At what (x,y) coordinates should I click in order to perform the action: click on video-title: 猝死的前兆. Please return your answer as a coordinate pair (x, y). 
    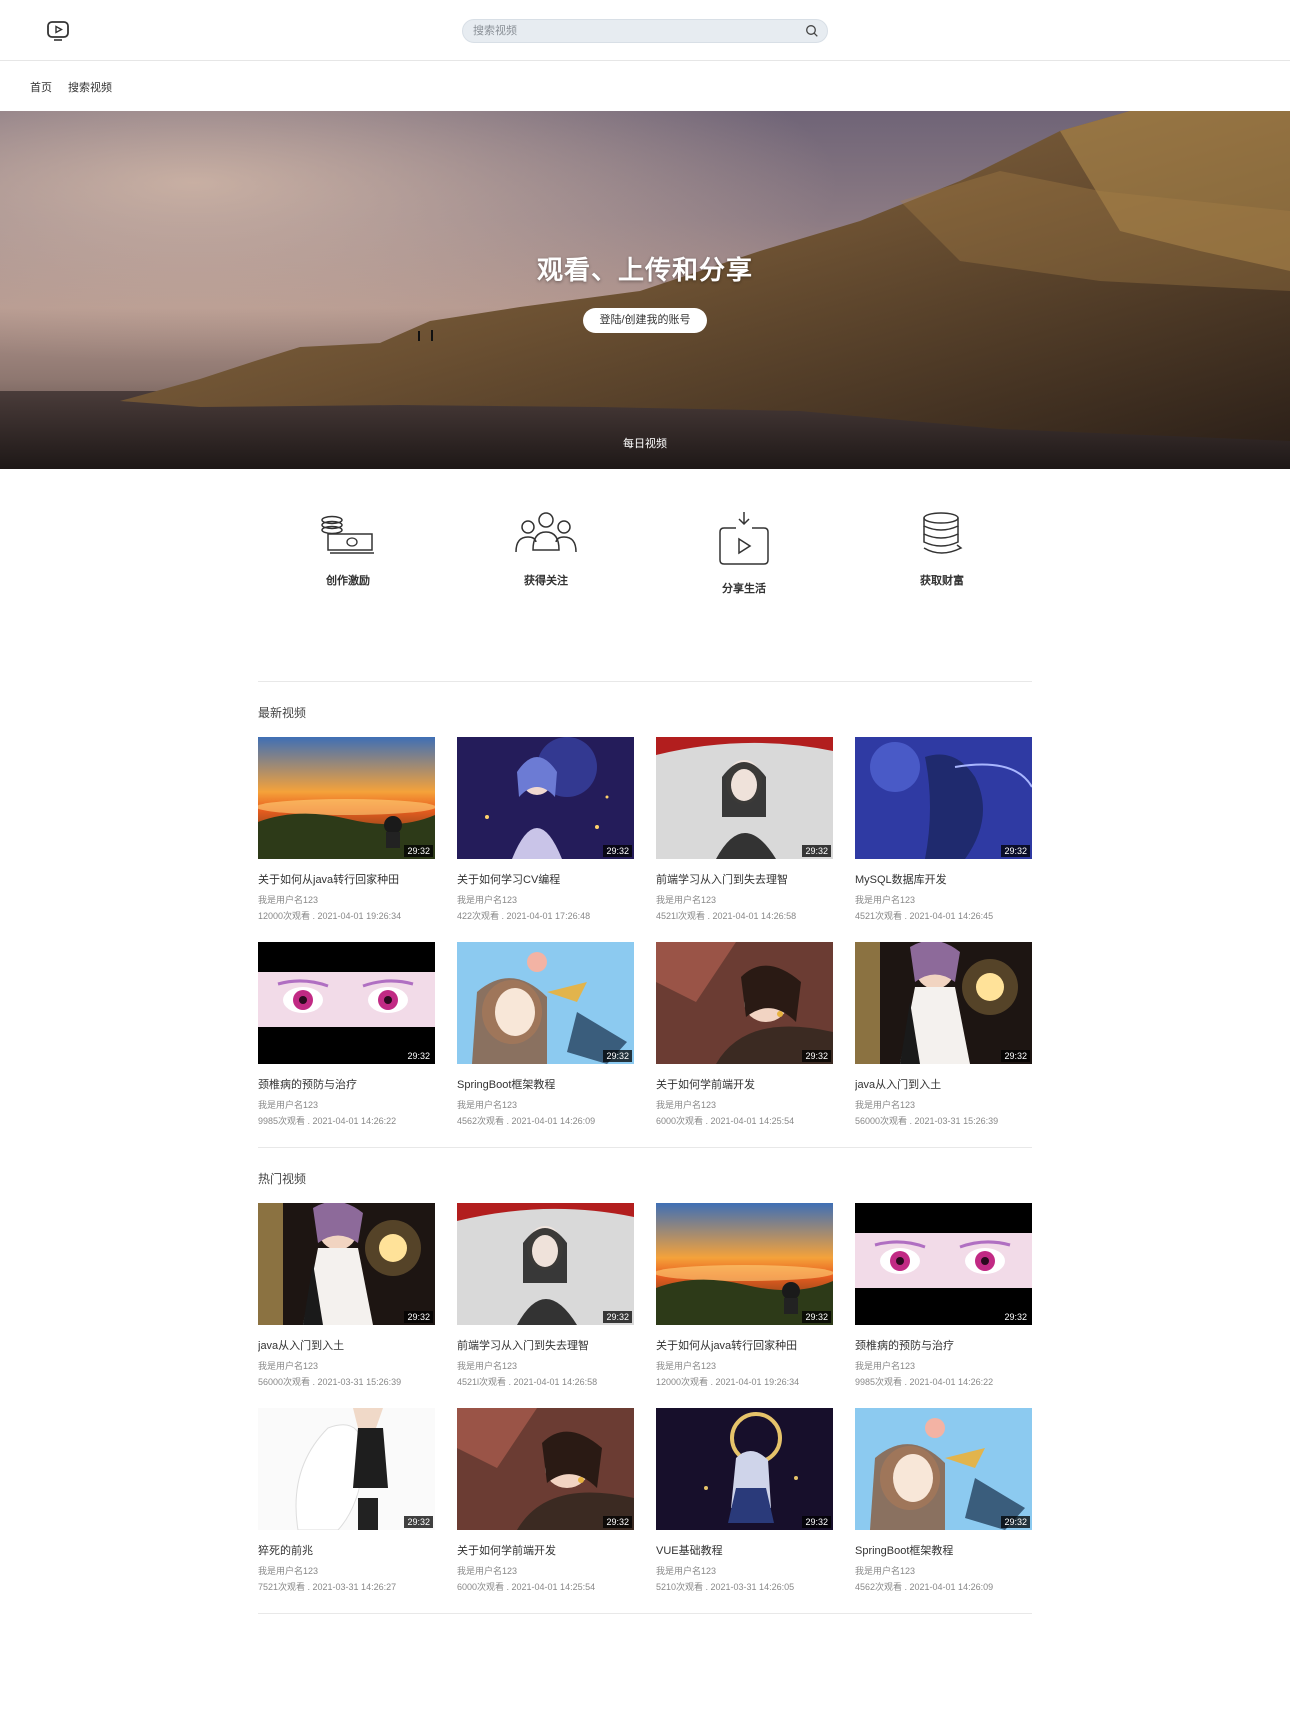
    Looking at the image, I should click on (346, 1550).